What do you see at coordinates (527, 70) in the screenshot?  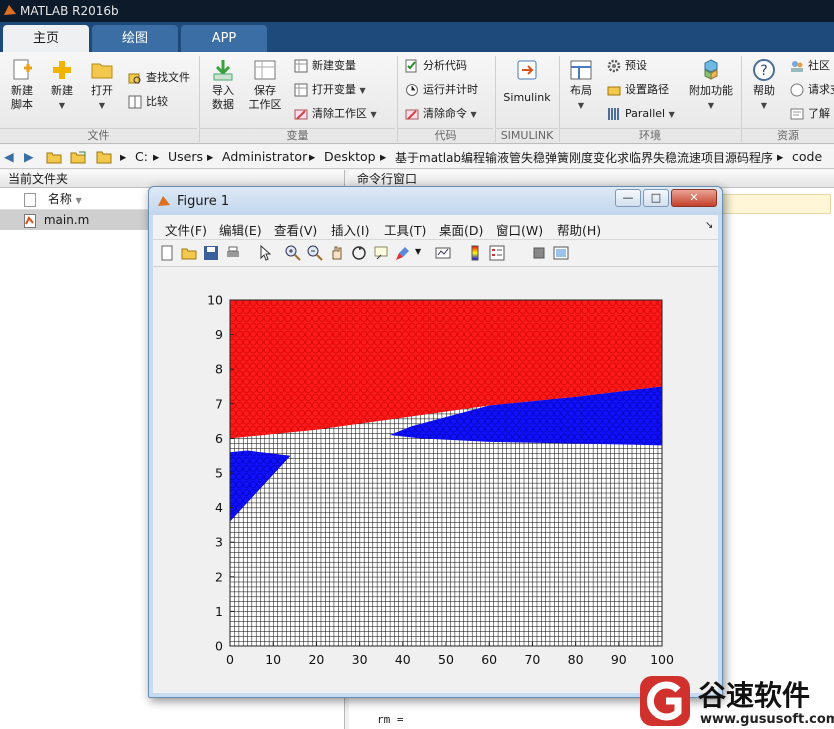 I see `simulink-icon` at bounding box center [527, 70].